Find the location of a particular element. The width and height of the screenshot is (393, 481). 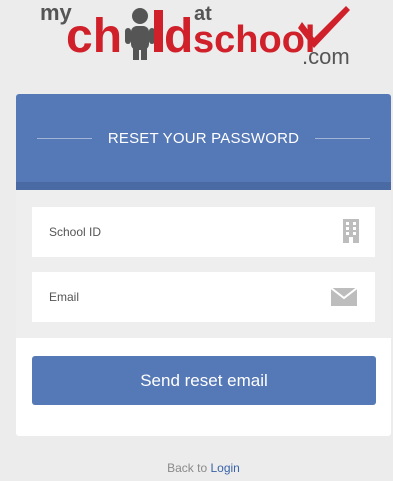

logo-word-left: ch is located at coordinates (94, 36).